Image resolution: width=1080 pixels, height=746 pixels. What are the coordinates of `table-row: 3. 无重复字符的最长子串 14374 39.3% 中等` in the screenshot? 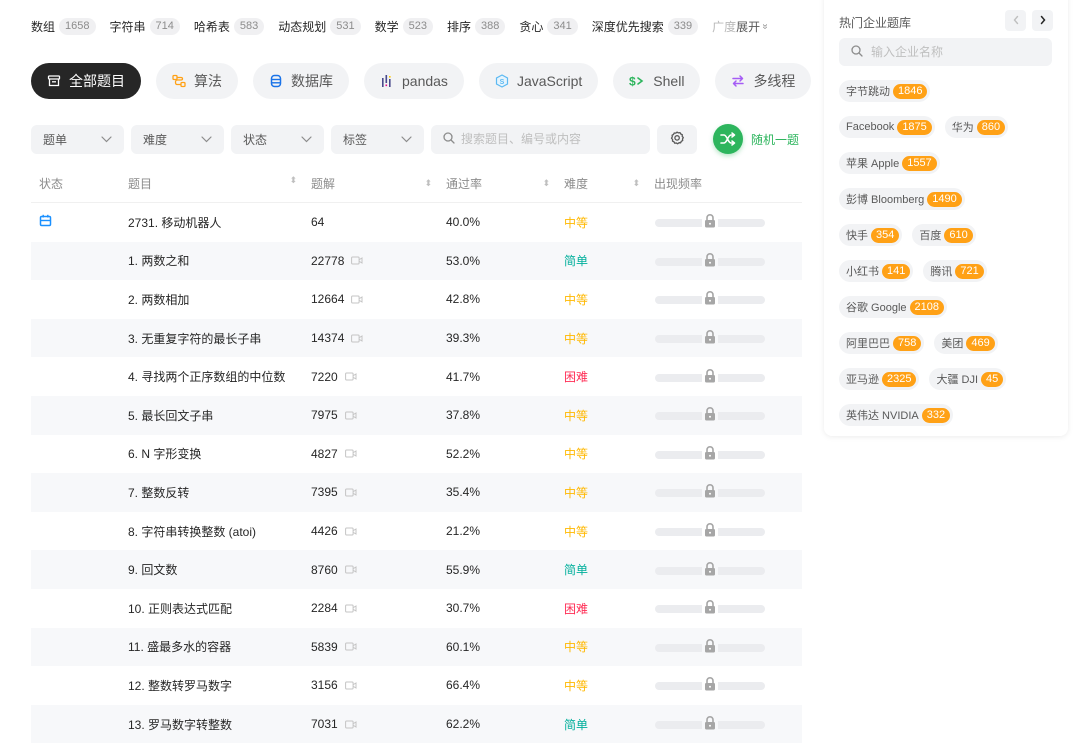 It's located at (416, 338).